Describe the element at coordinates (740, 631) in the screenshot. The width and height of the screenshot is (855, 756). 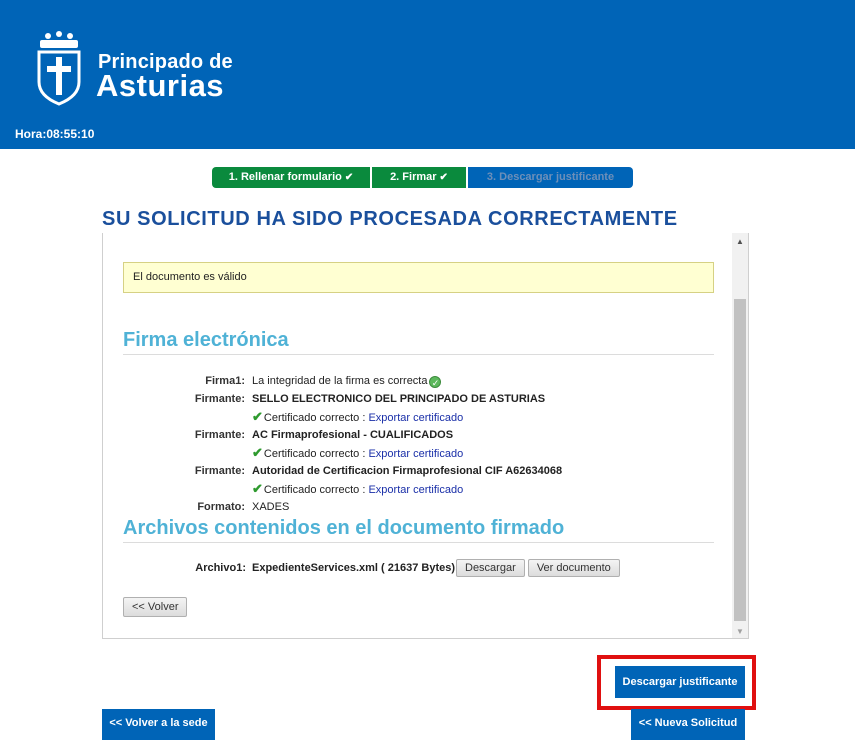
I see `scroll-down-arrow-icon: ▼` at that location.